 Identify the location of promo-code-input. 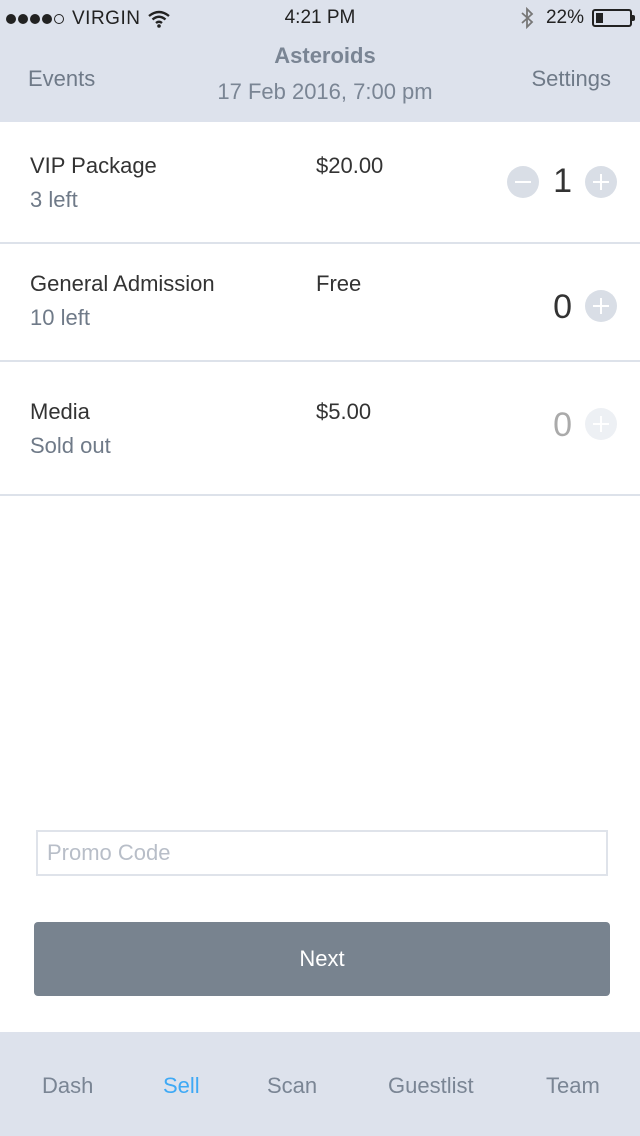
(322, 853).